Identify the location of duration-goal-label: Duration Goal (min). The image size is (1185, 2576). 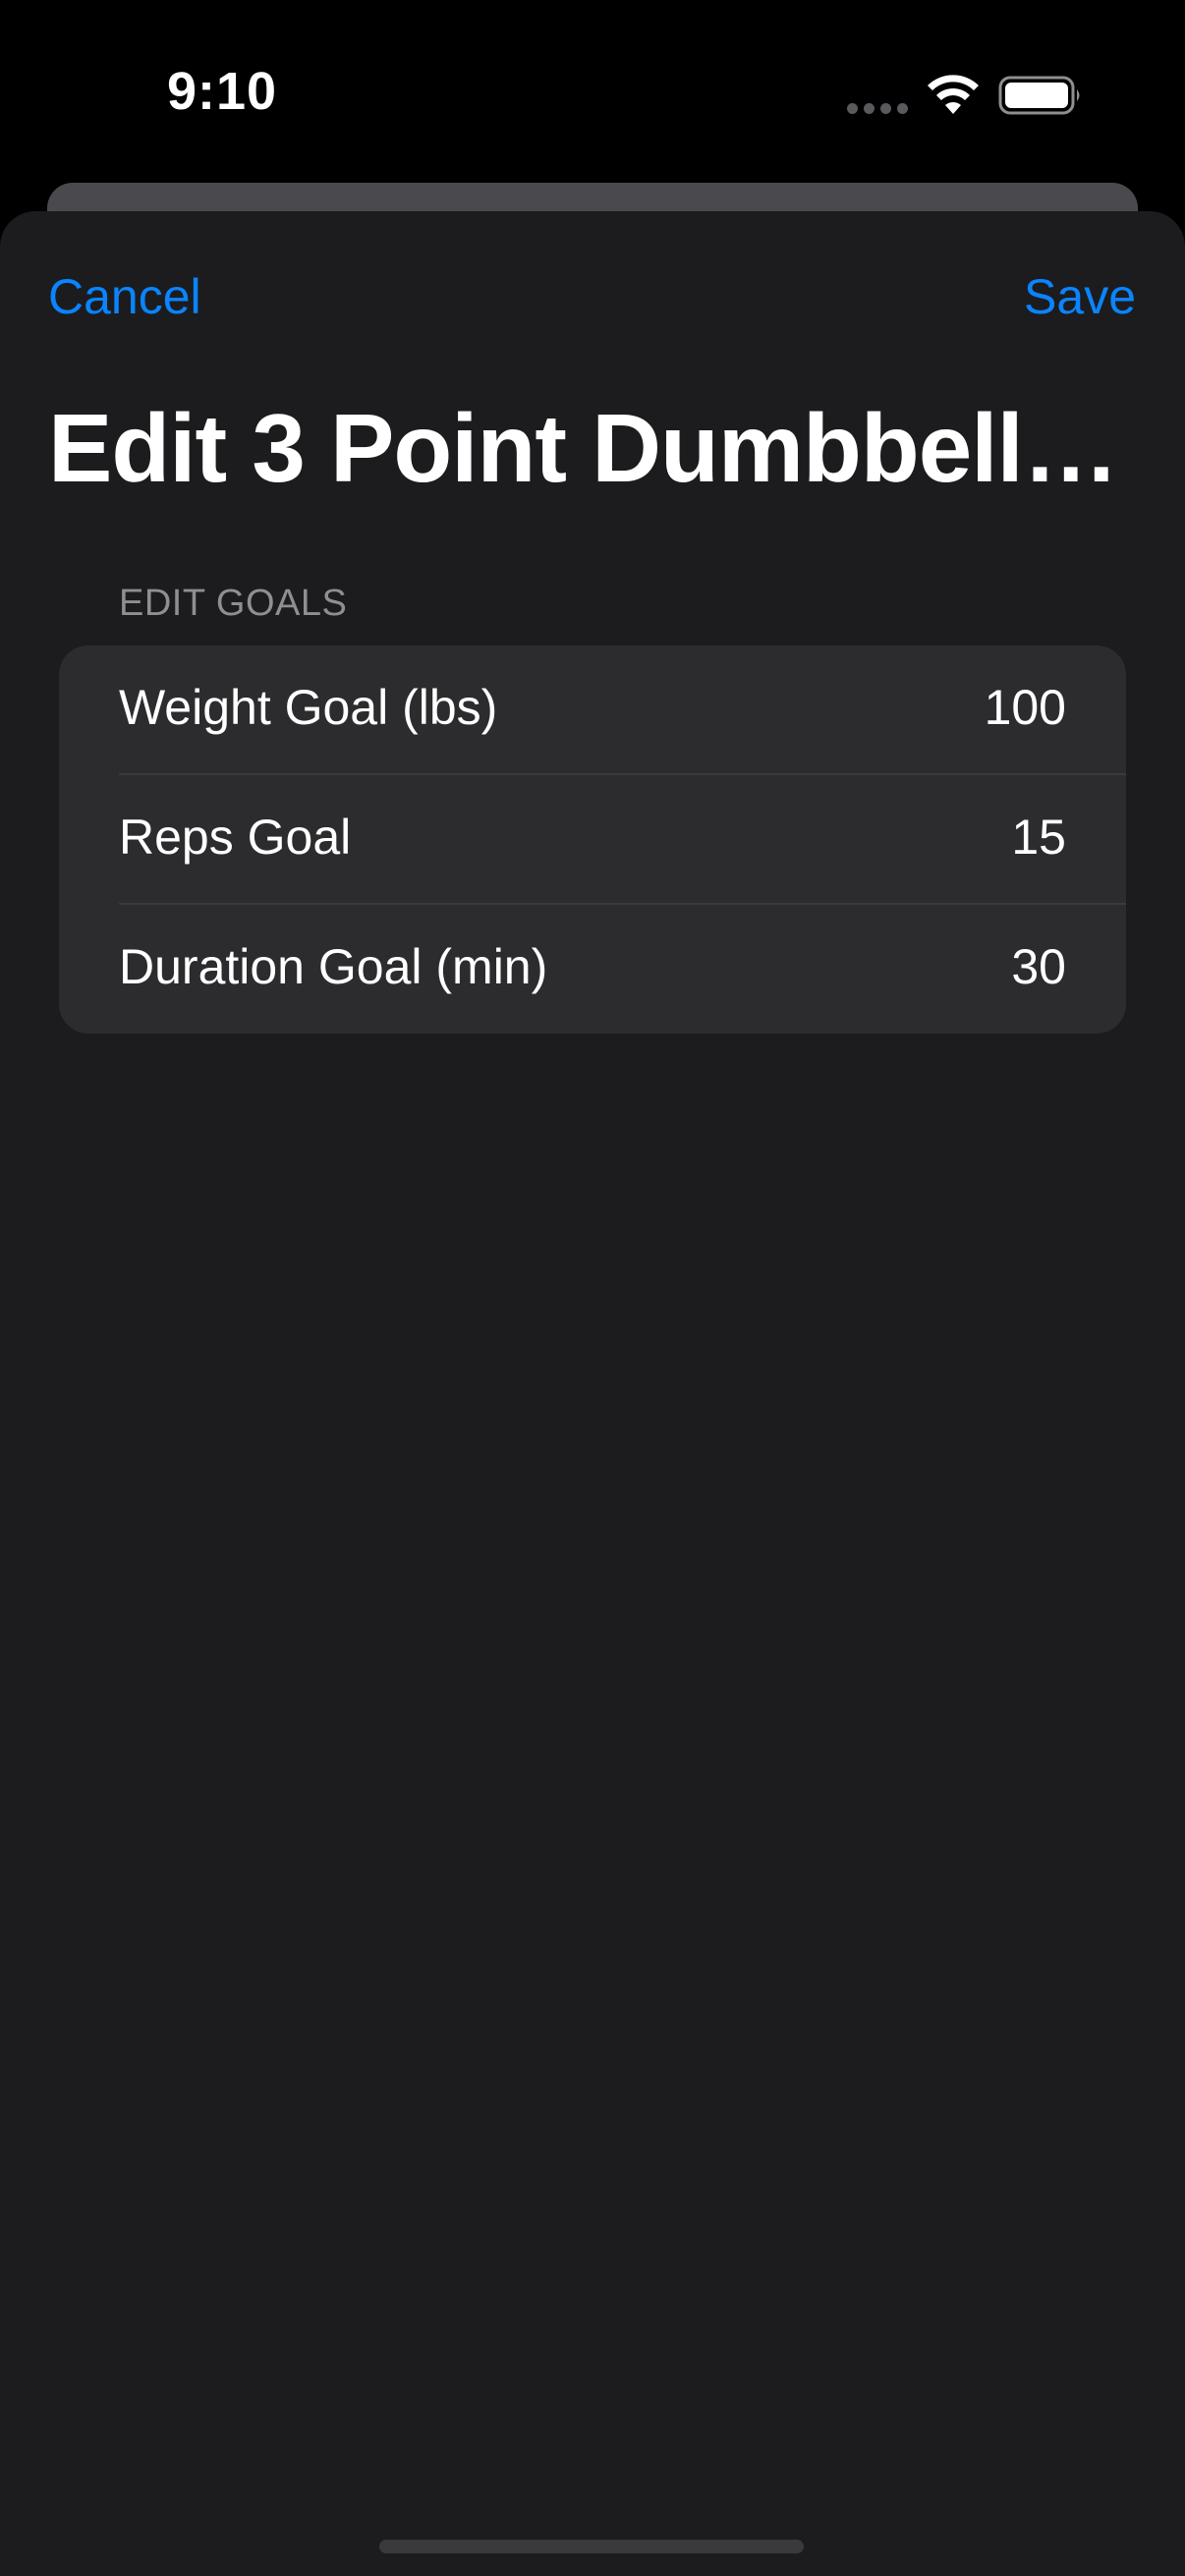
(334, 966).